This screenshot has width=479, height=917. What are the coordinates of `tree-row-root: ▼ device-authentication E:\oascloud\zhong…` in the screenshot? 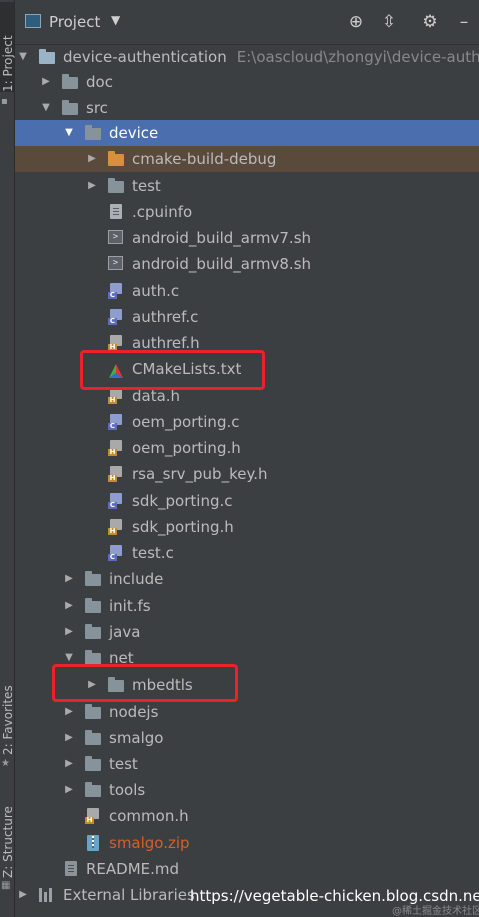 It's located at (247, 57).